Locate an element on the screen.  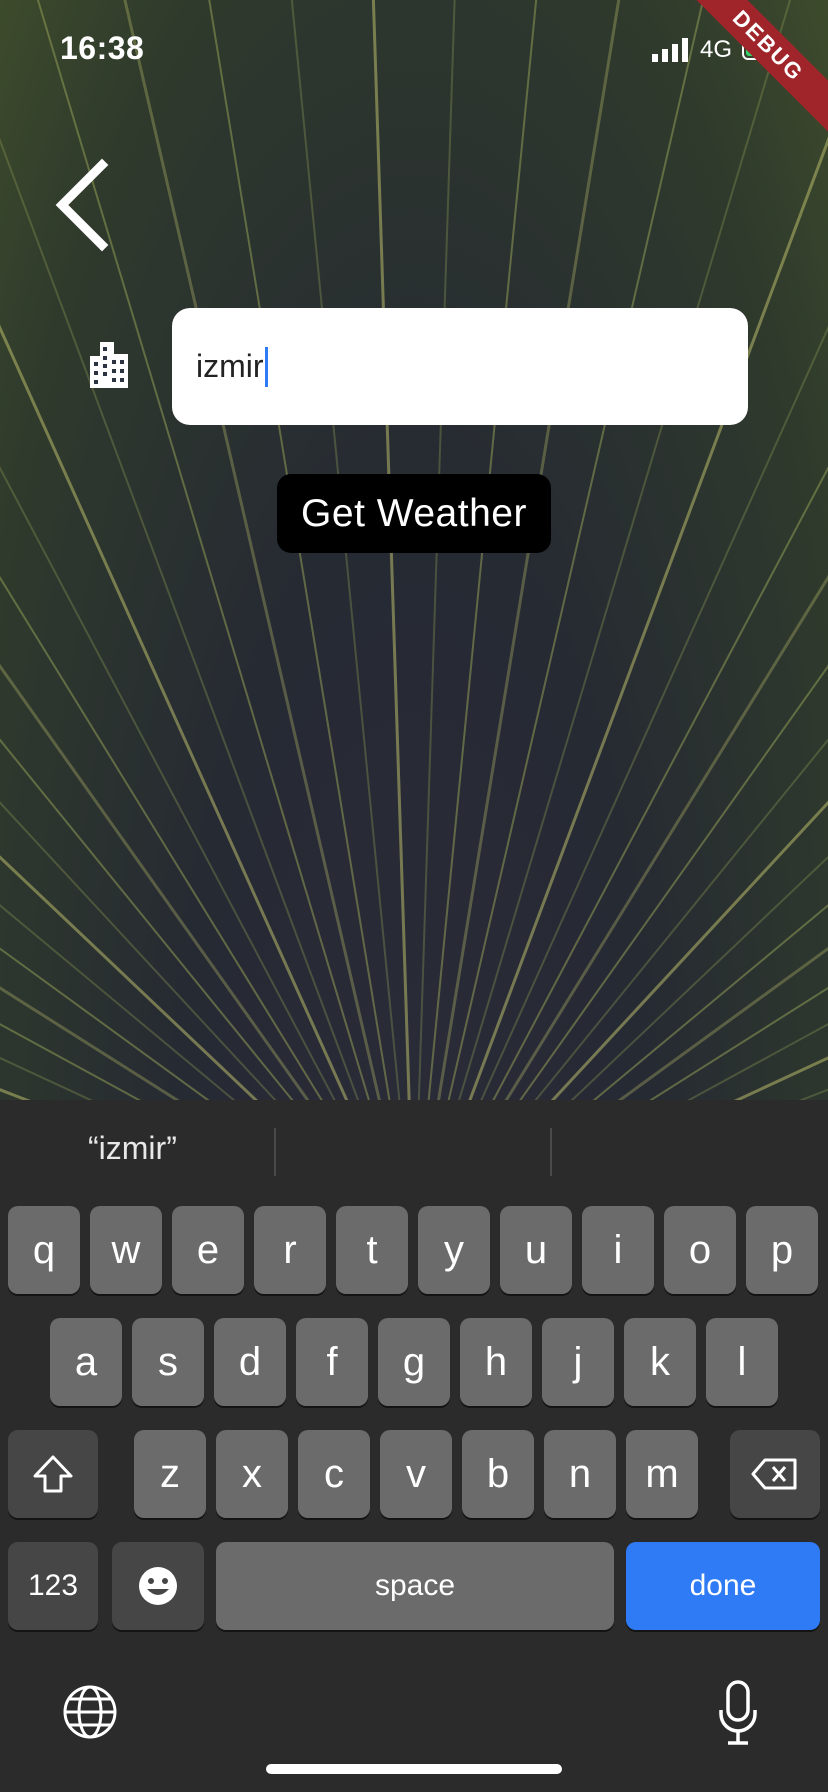
key-z: z is located at coordinates (170, 1474).